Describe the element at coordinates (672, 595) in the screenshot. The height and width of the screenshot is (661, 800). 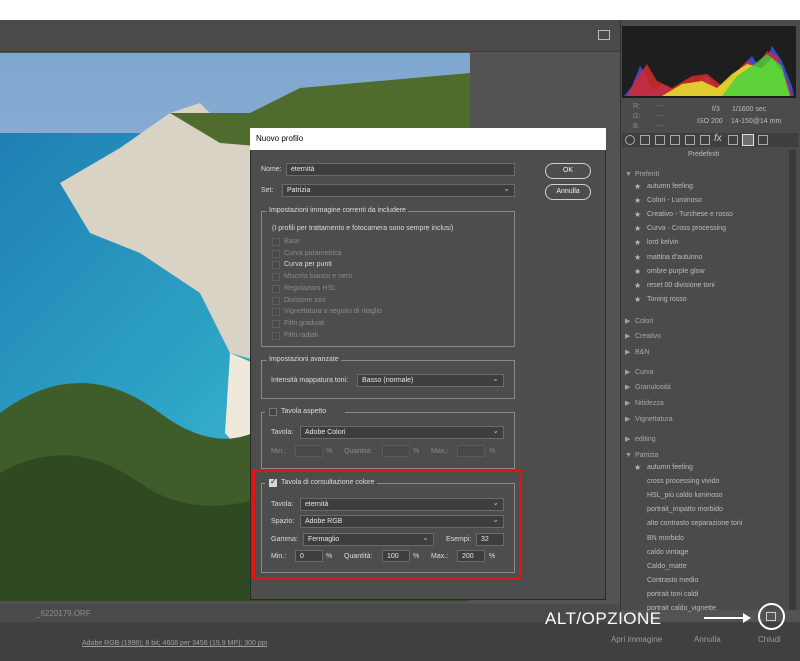
I see `patrizia-preset-item: portrait toni caldi` at that location.